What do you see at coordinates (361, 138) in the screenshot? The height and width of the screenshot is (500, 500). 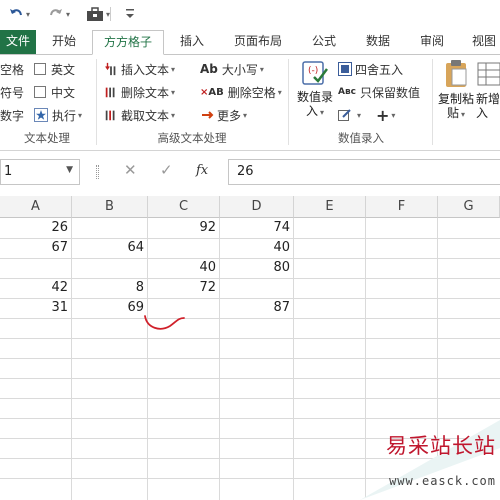 I see `number-entry-group-label: 数值录入` at bounding box center [361, 138].